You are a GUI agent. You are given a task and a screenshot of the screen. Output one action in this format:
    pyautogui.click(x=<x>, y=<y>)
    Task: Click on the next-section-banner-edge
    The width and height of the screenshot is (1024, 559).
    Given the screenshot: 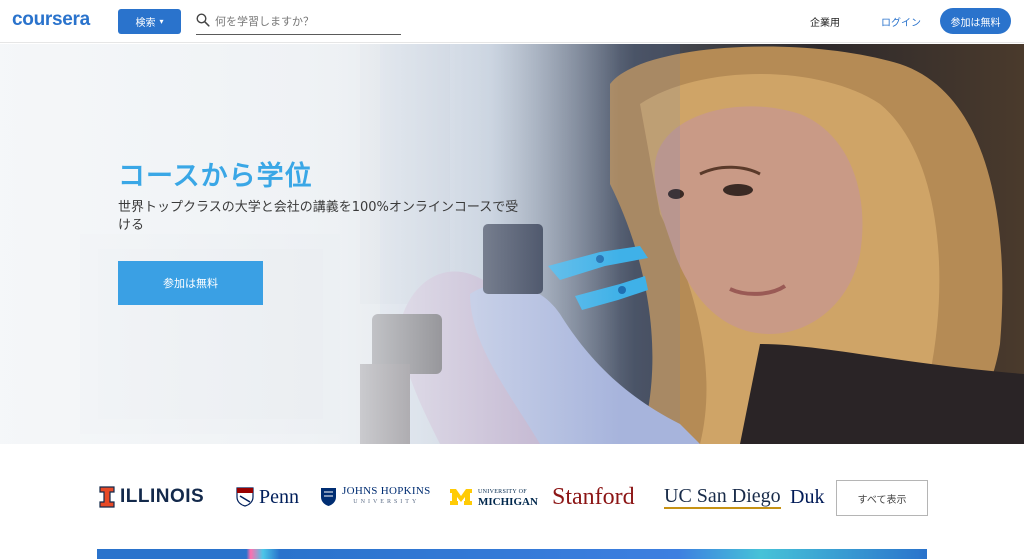 What is the action you would take?
    pyautogui.click(x=512, y=554)
    